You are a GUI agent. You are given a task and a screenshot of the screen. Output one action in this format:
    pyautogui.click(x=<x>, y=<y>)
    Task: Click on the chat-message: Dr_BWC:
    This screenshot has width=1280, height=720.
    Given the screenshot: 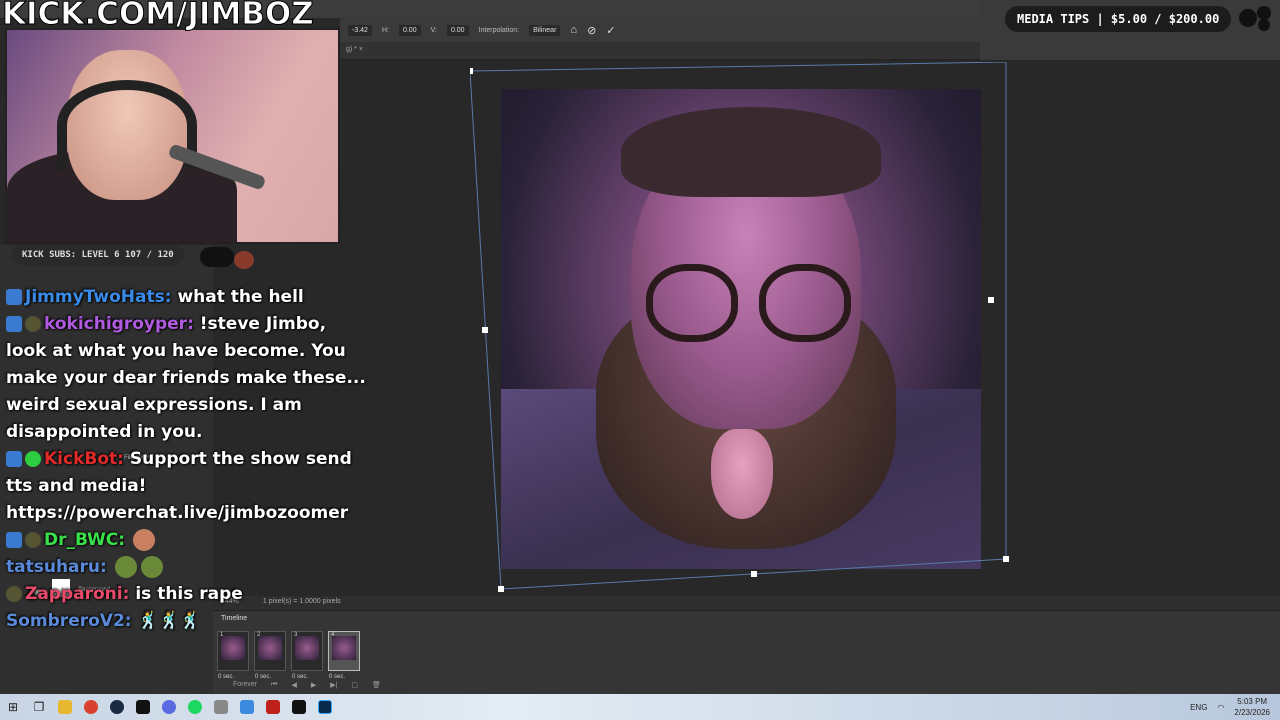 What is the action you would take?
    pyautogui.click(x=186, y=540)
    